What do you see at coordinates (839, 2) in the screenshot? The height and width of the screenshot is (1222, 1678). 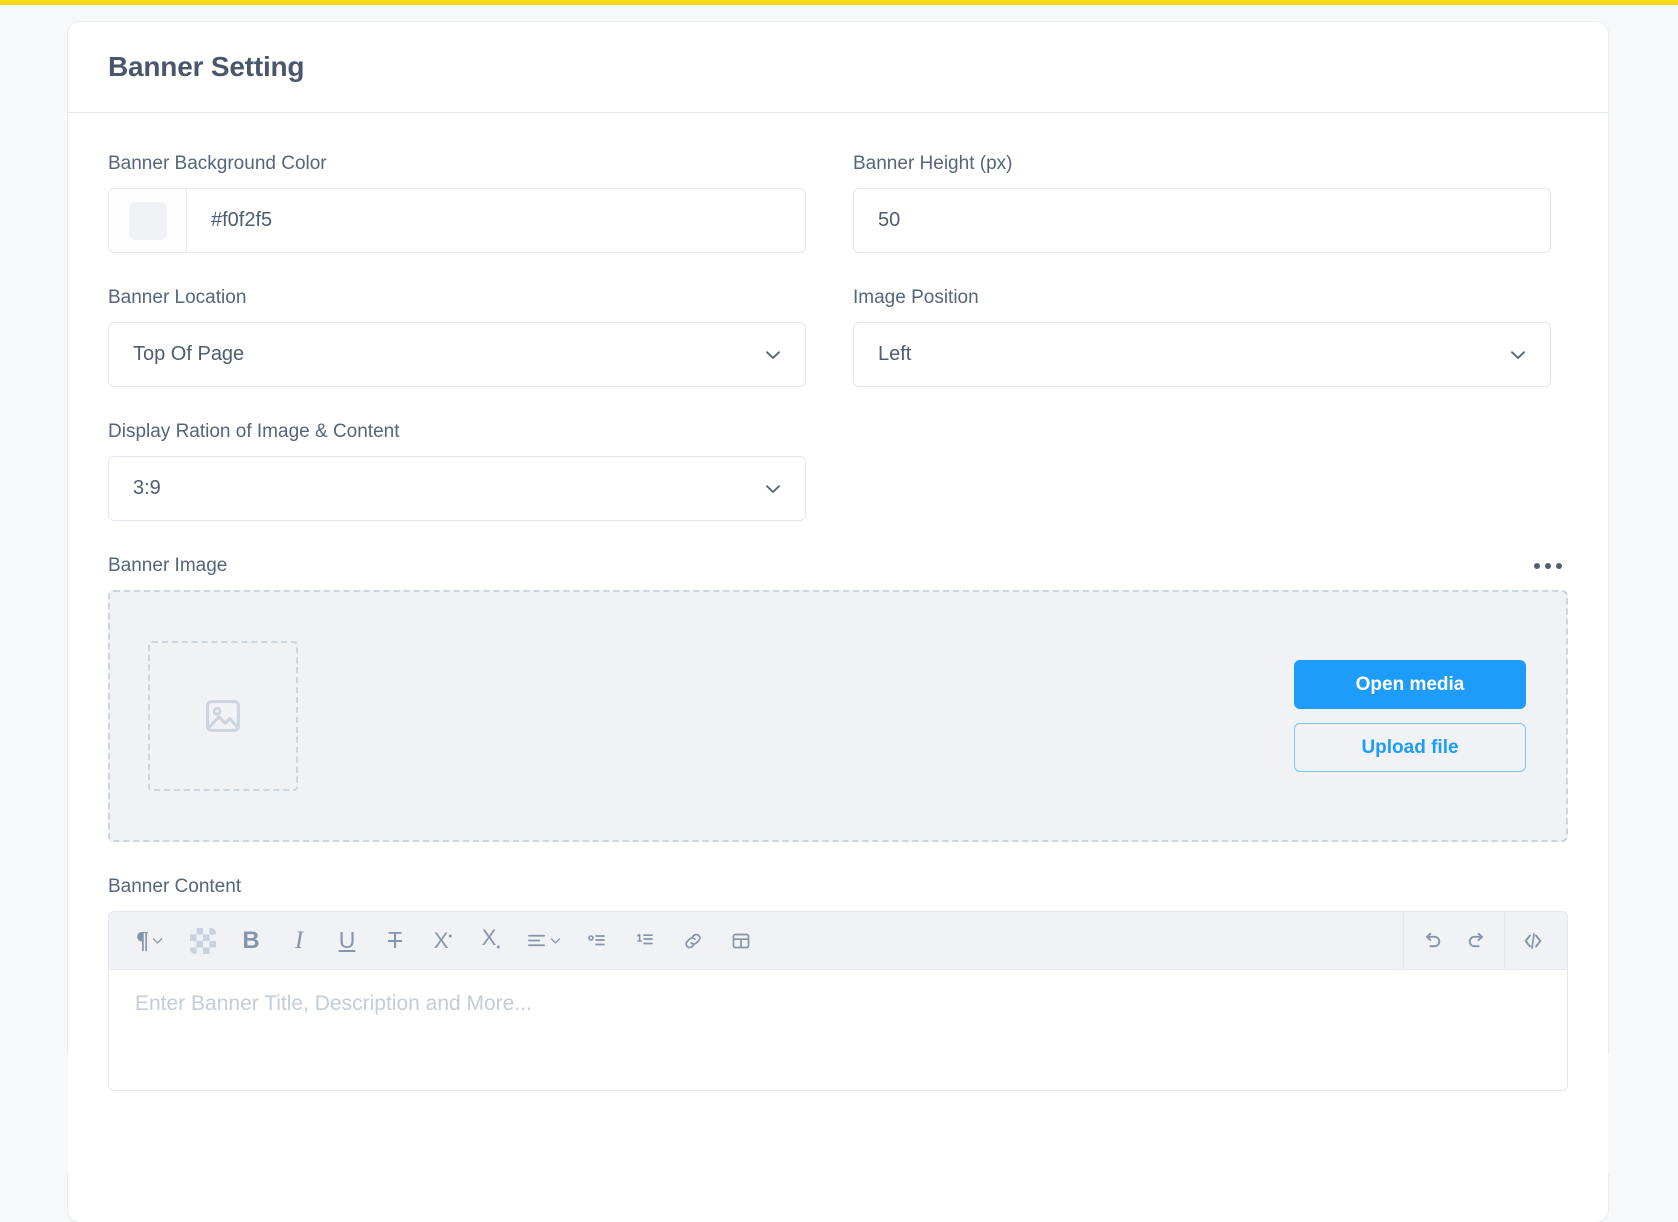 I see `page-loading-bar` at bounding box center [839, 2].